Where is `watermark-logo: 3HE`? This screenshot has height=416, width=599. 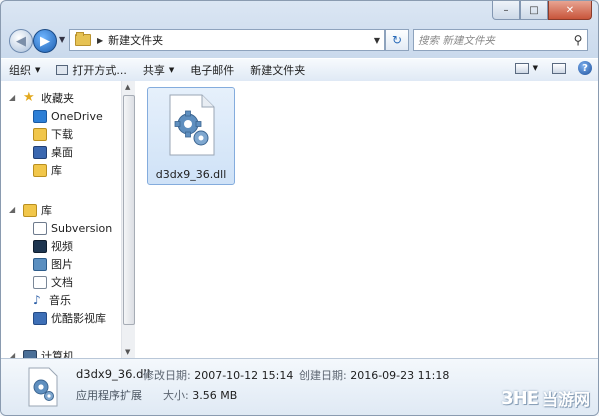
watermark-logo: 3HE is located at coordinates (520, 398).